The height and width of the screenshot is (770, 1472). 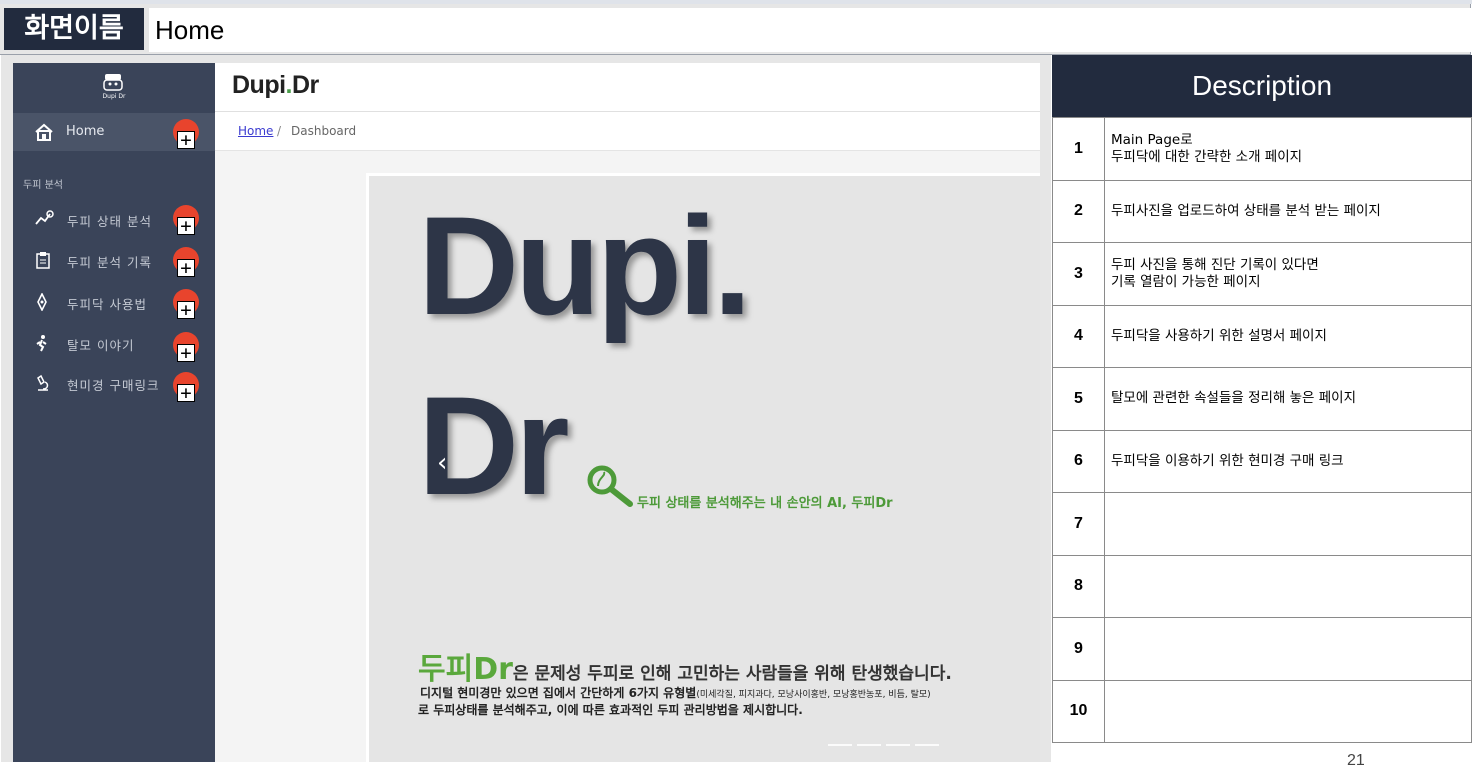 What do you see at coordinates (1262, 461) in the screenshot?
I see `table-row: 6 두피닥을 이용하기 위한 현미경 구매 링크` at bounding box center [1262, 461].